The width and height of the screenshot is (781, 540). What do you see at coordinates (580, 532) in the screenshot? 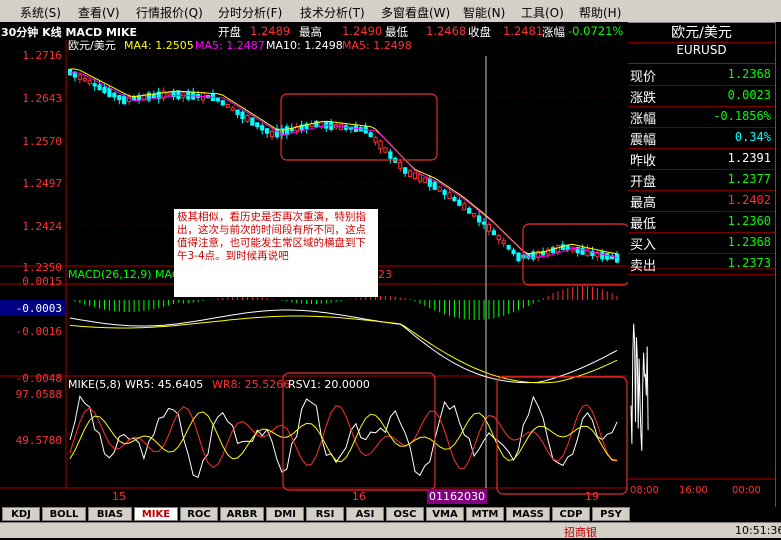
I see `broker-label: 招商银` at bounding box center [580, 532].